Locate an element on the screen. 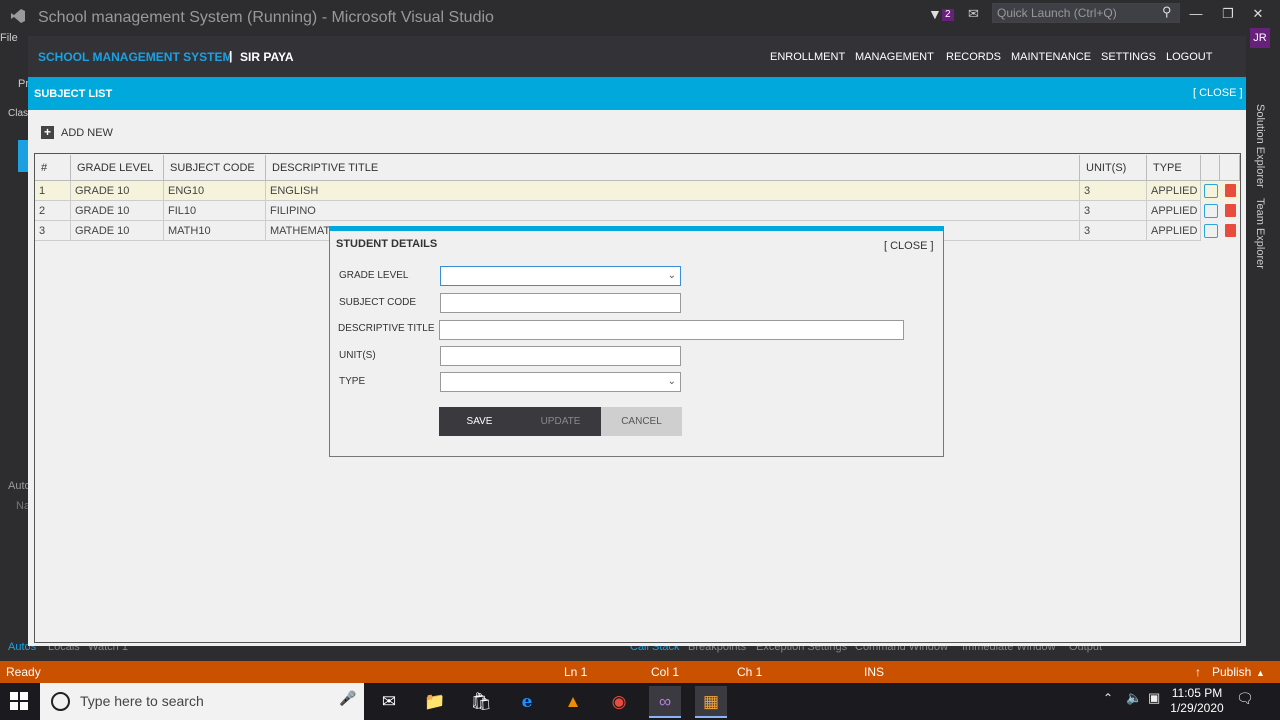  column-header-subject-code: SUBJECT CODE is located at coordinates (215, 168).